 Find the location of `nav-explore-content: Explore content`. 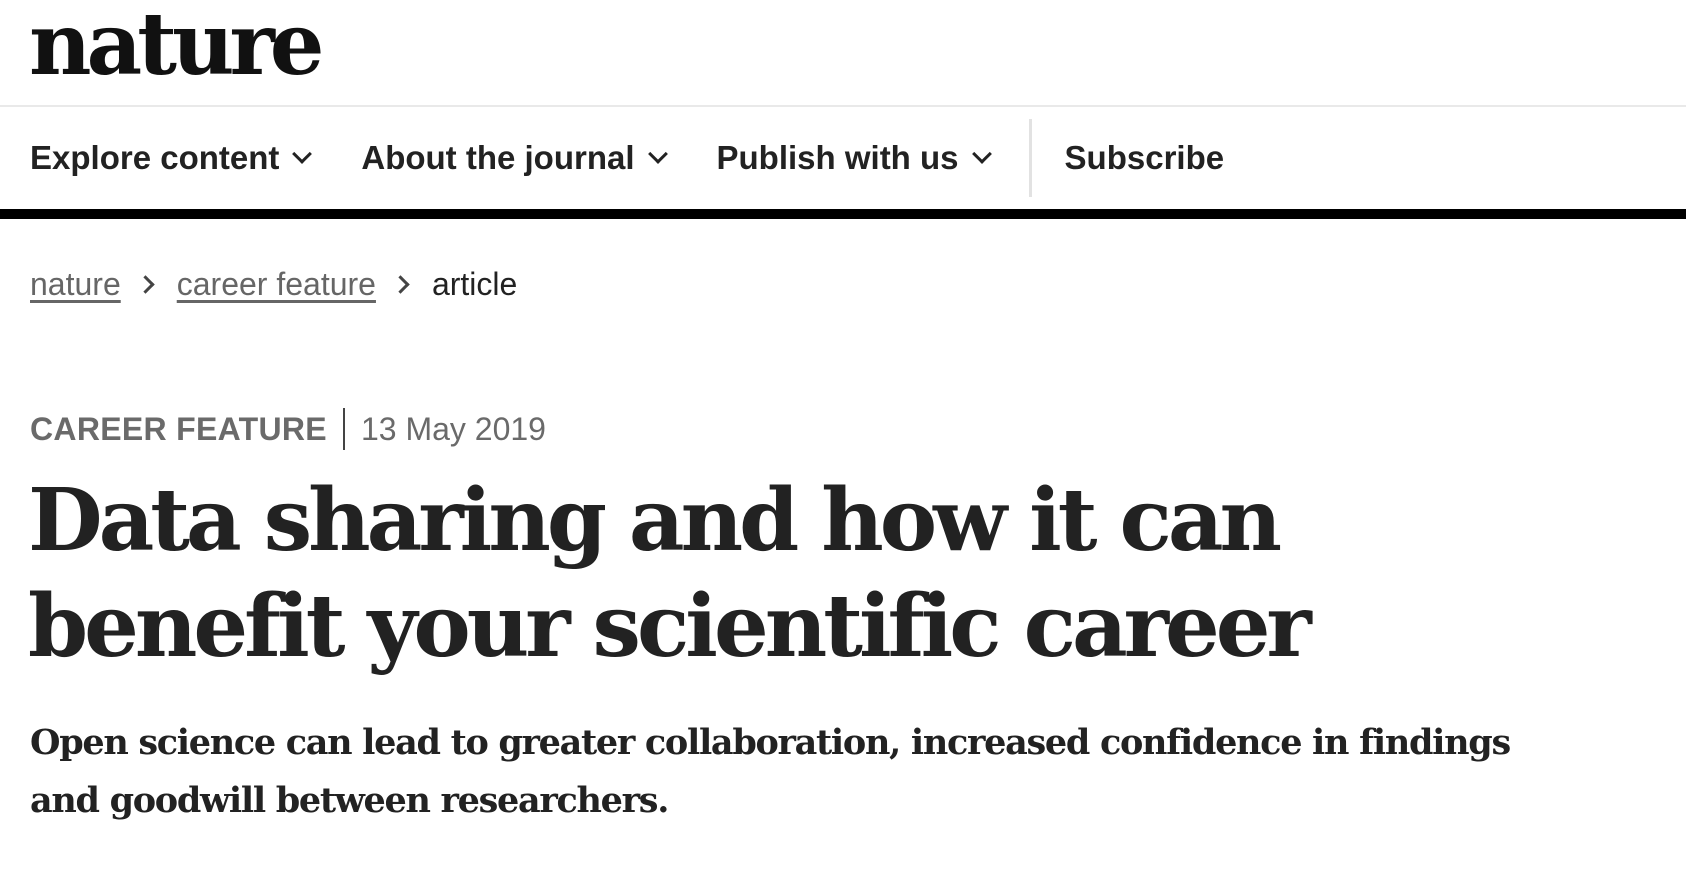

nav-explore-content: Explore content is located at coordinates (171, 158).